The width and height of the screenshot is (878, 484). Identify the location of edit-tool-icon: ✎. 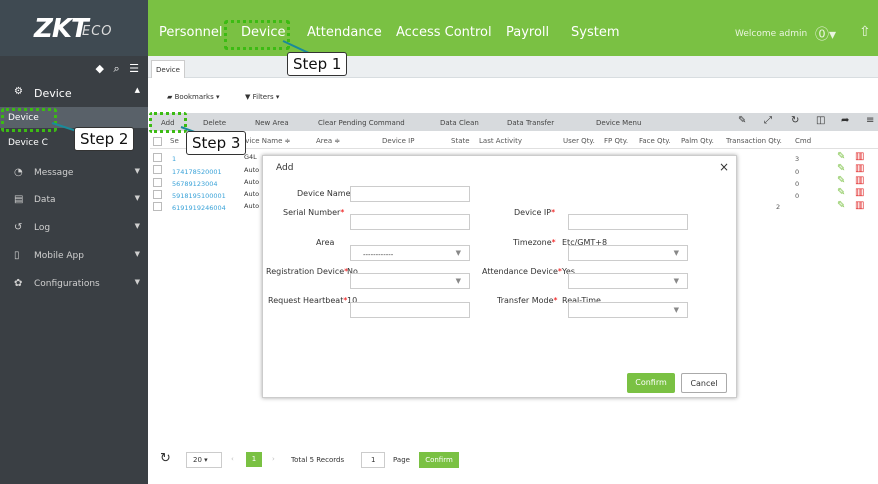
(742, 120).